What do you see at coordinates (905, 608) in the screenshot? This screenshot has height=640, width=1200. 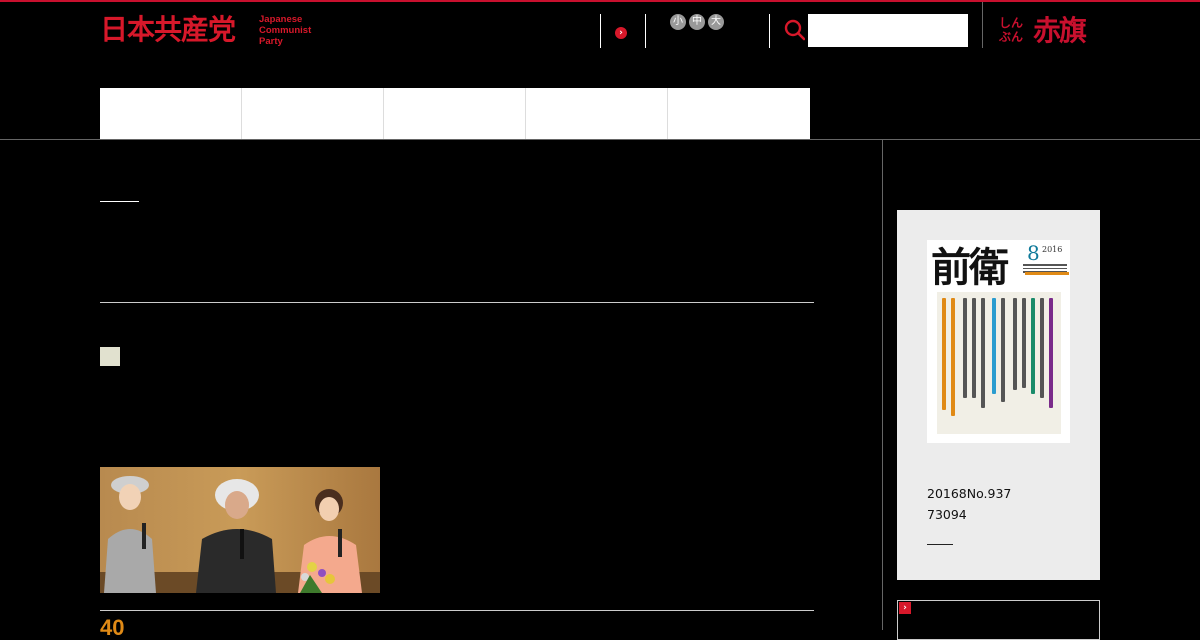 I see `chevron-right-icon: ›` at bounding box center [905, 608].